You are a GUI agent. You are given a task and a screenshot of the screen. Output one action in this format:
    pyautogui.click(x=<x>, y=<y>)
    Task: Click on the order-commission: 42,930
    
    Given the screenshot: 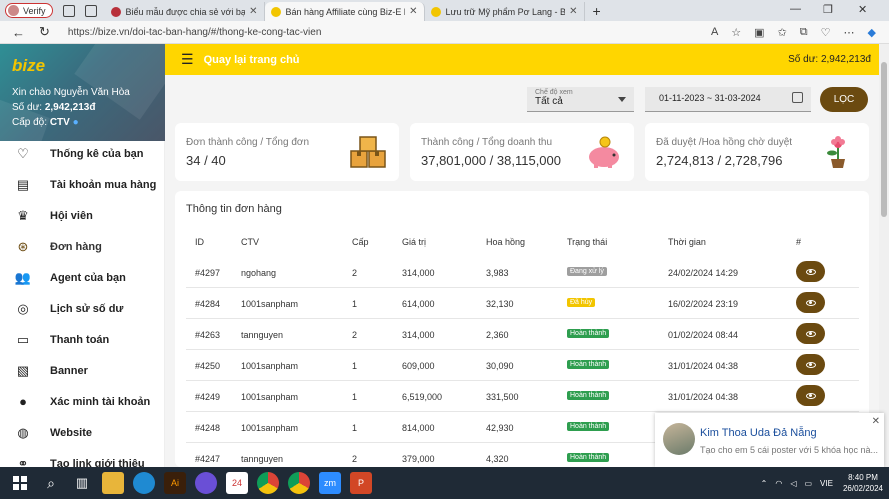 What is the action you would take?
    pyautogui.click(x=500, y=428)
    